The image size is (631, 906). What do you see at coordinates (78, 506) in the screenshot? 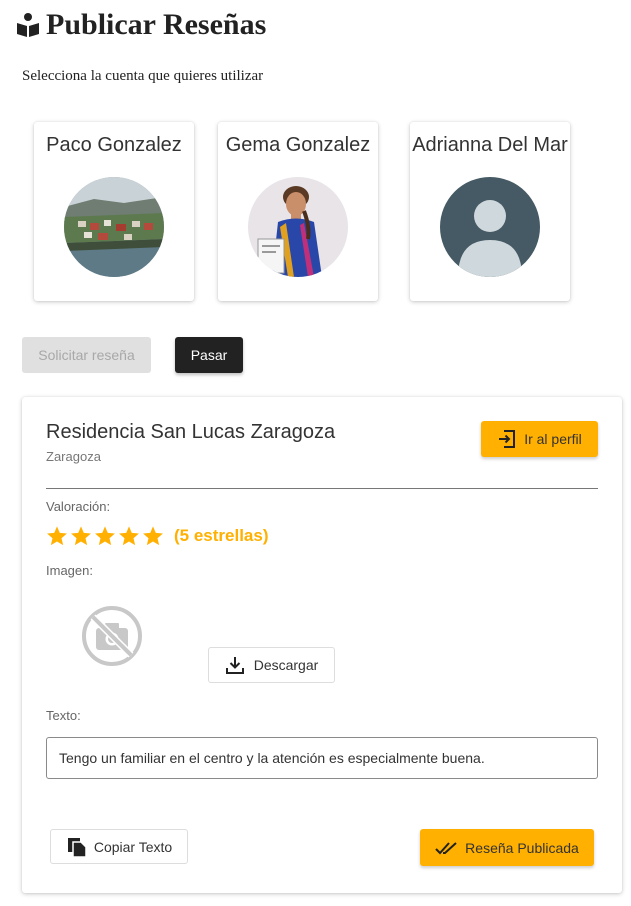
I see `rating-label: Valoración:` at bounding box center [78, 506].